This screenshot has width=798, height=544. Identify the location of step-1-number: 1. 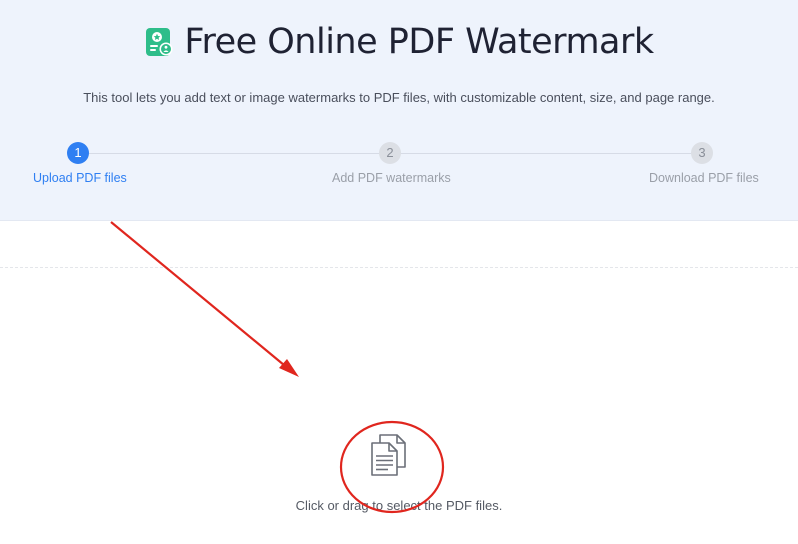
(78, 153).